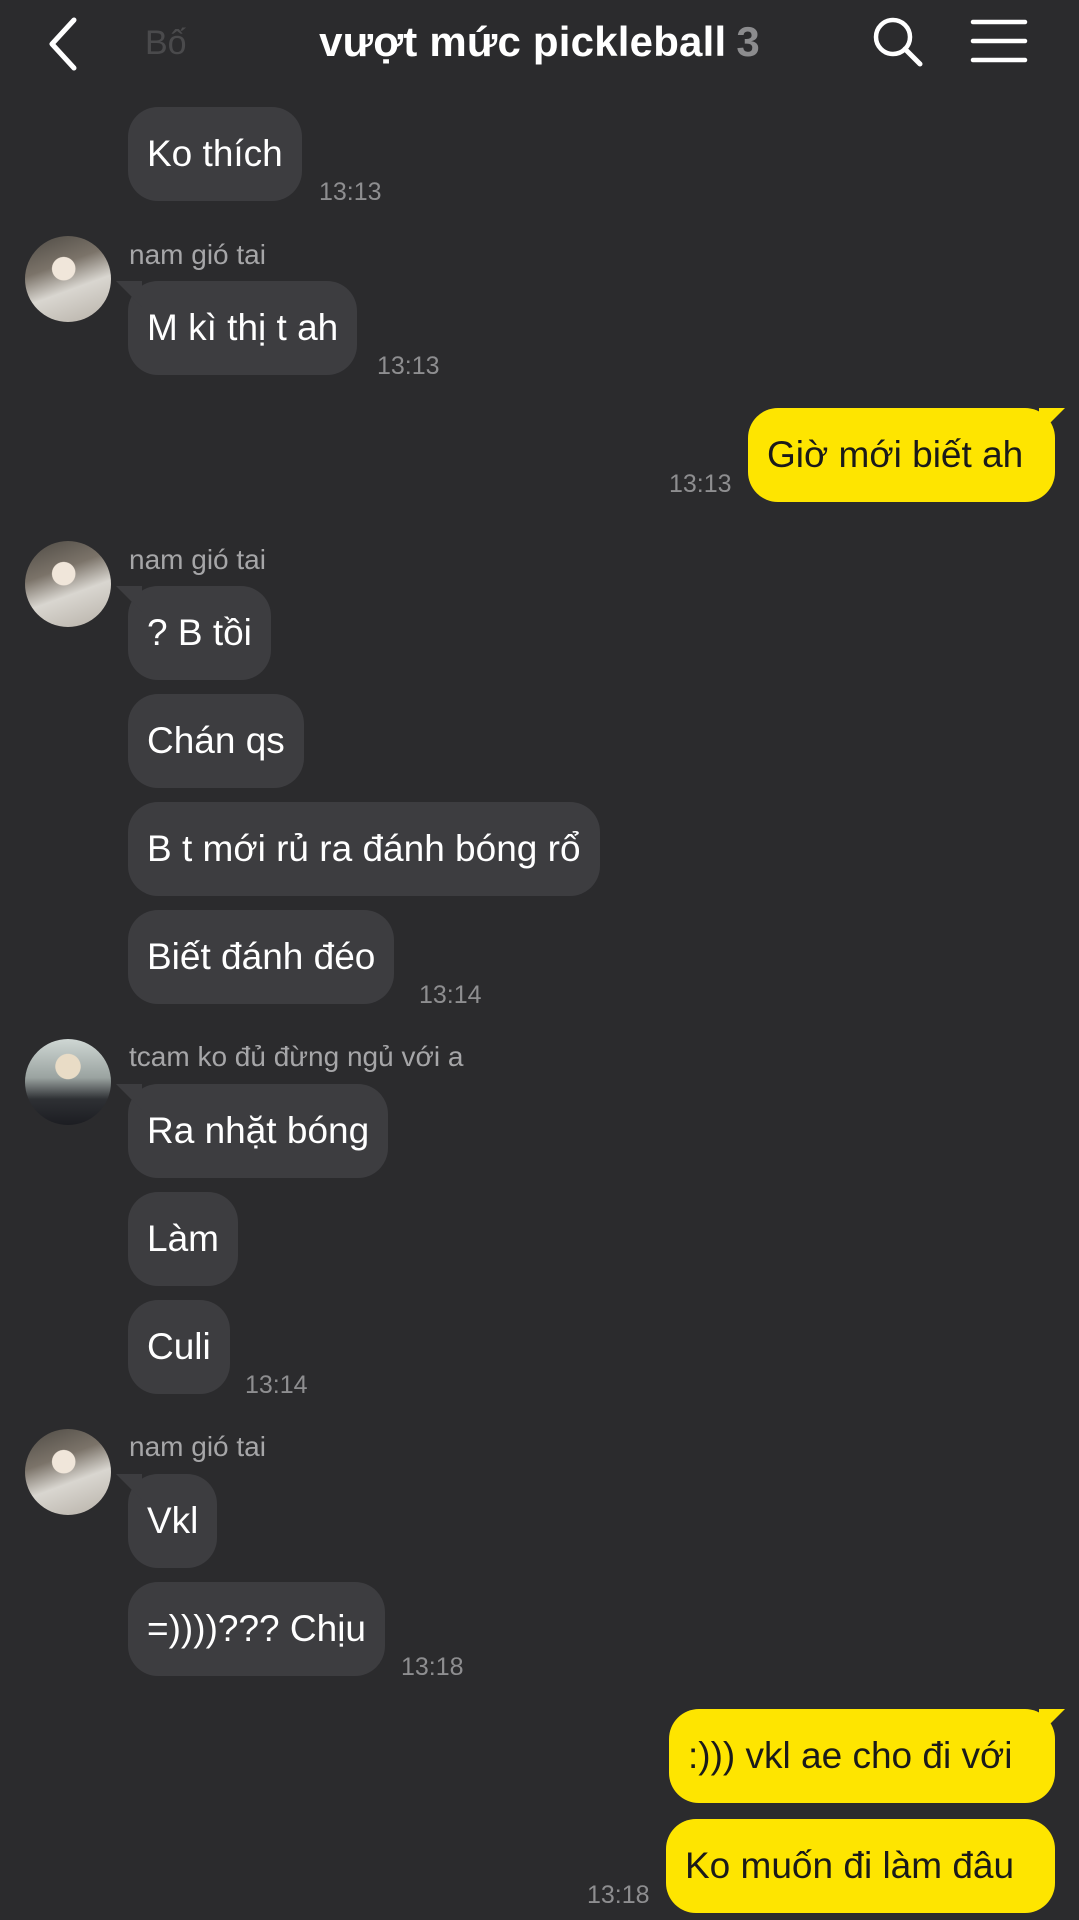  Describe the element at coordinates (65, 44) in the screenshot. I see `back-arrow-icon` at that location.